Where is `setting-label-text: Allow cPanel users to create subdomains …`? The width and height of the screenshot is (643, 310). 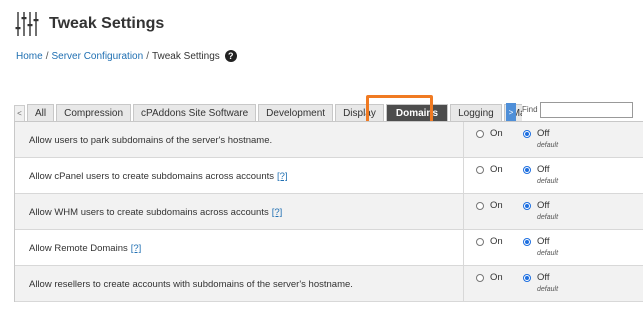 setting-label-text: Allow cPanel users to create subdomains … is located at coordinates (152, 176).